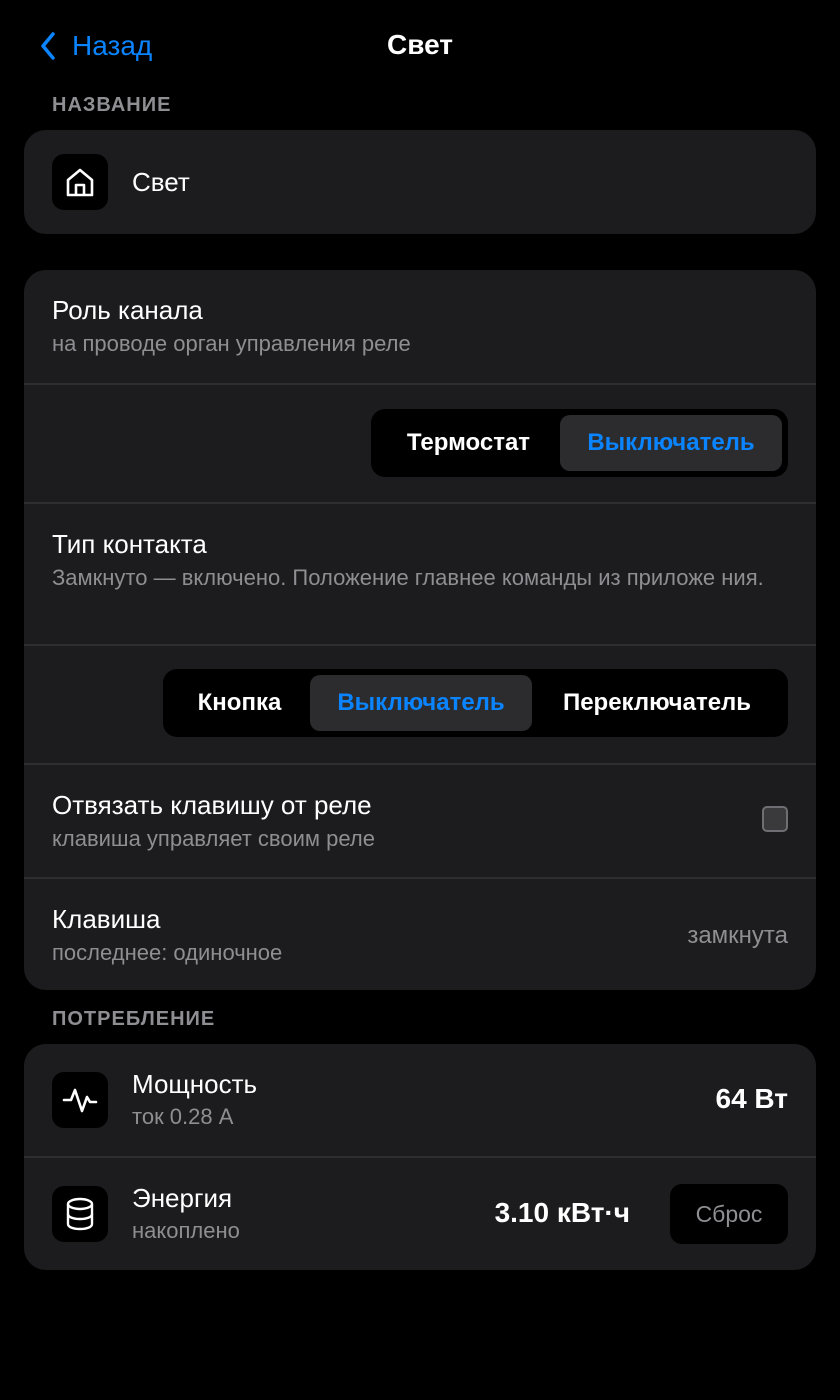  I want to click on channel-role-subtitle: на проводе орган управления реле, so click(231, 343).